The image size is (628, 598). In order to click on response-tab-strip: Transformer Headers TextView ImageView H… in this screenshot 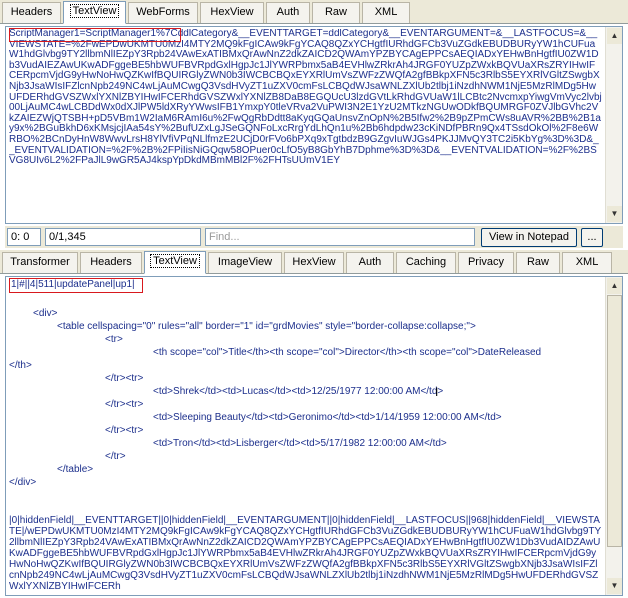, I will do `click(314, 262)`.